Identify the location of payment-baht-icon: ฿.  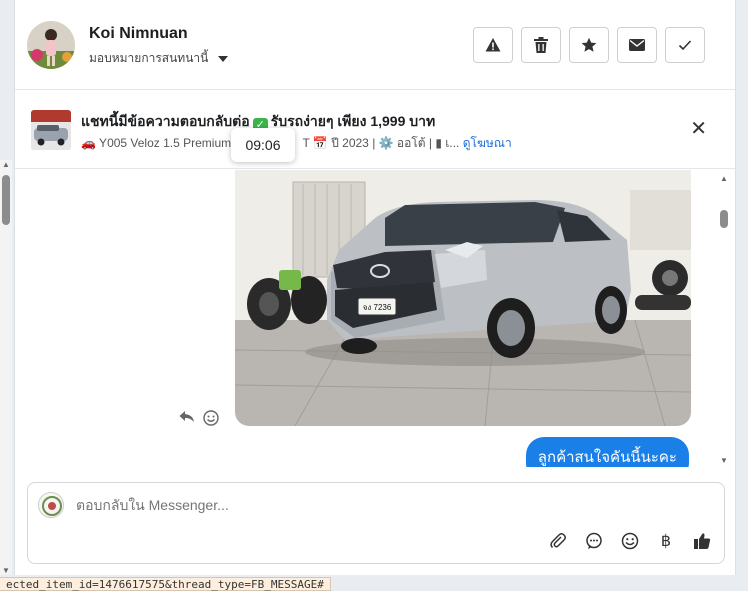
(666, 541).